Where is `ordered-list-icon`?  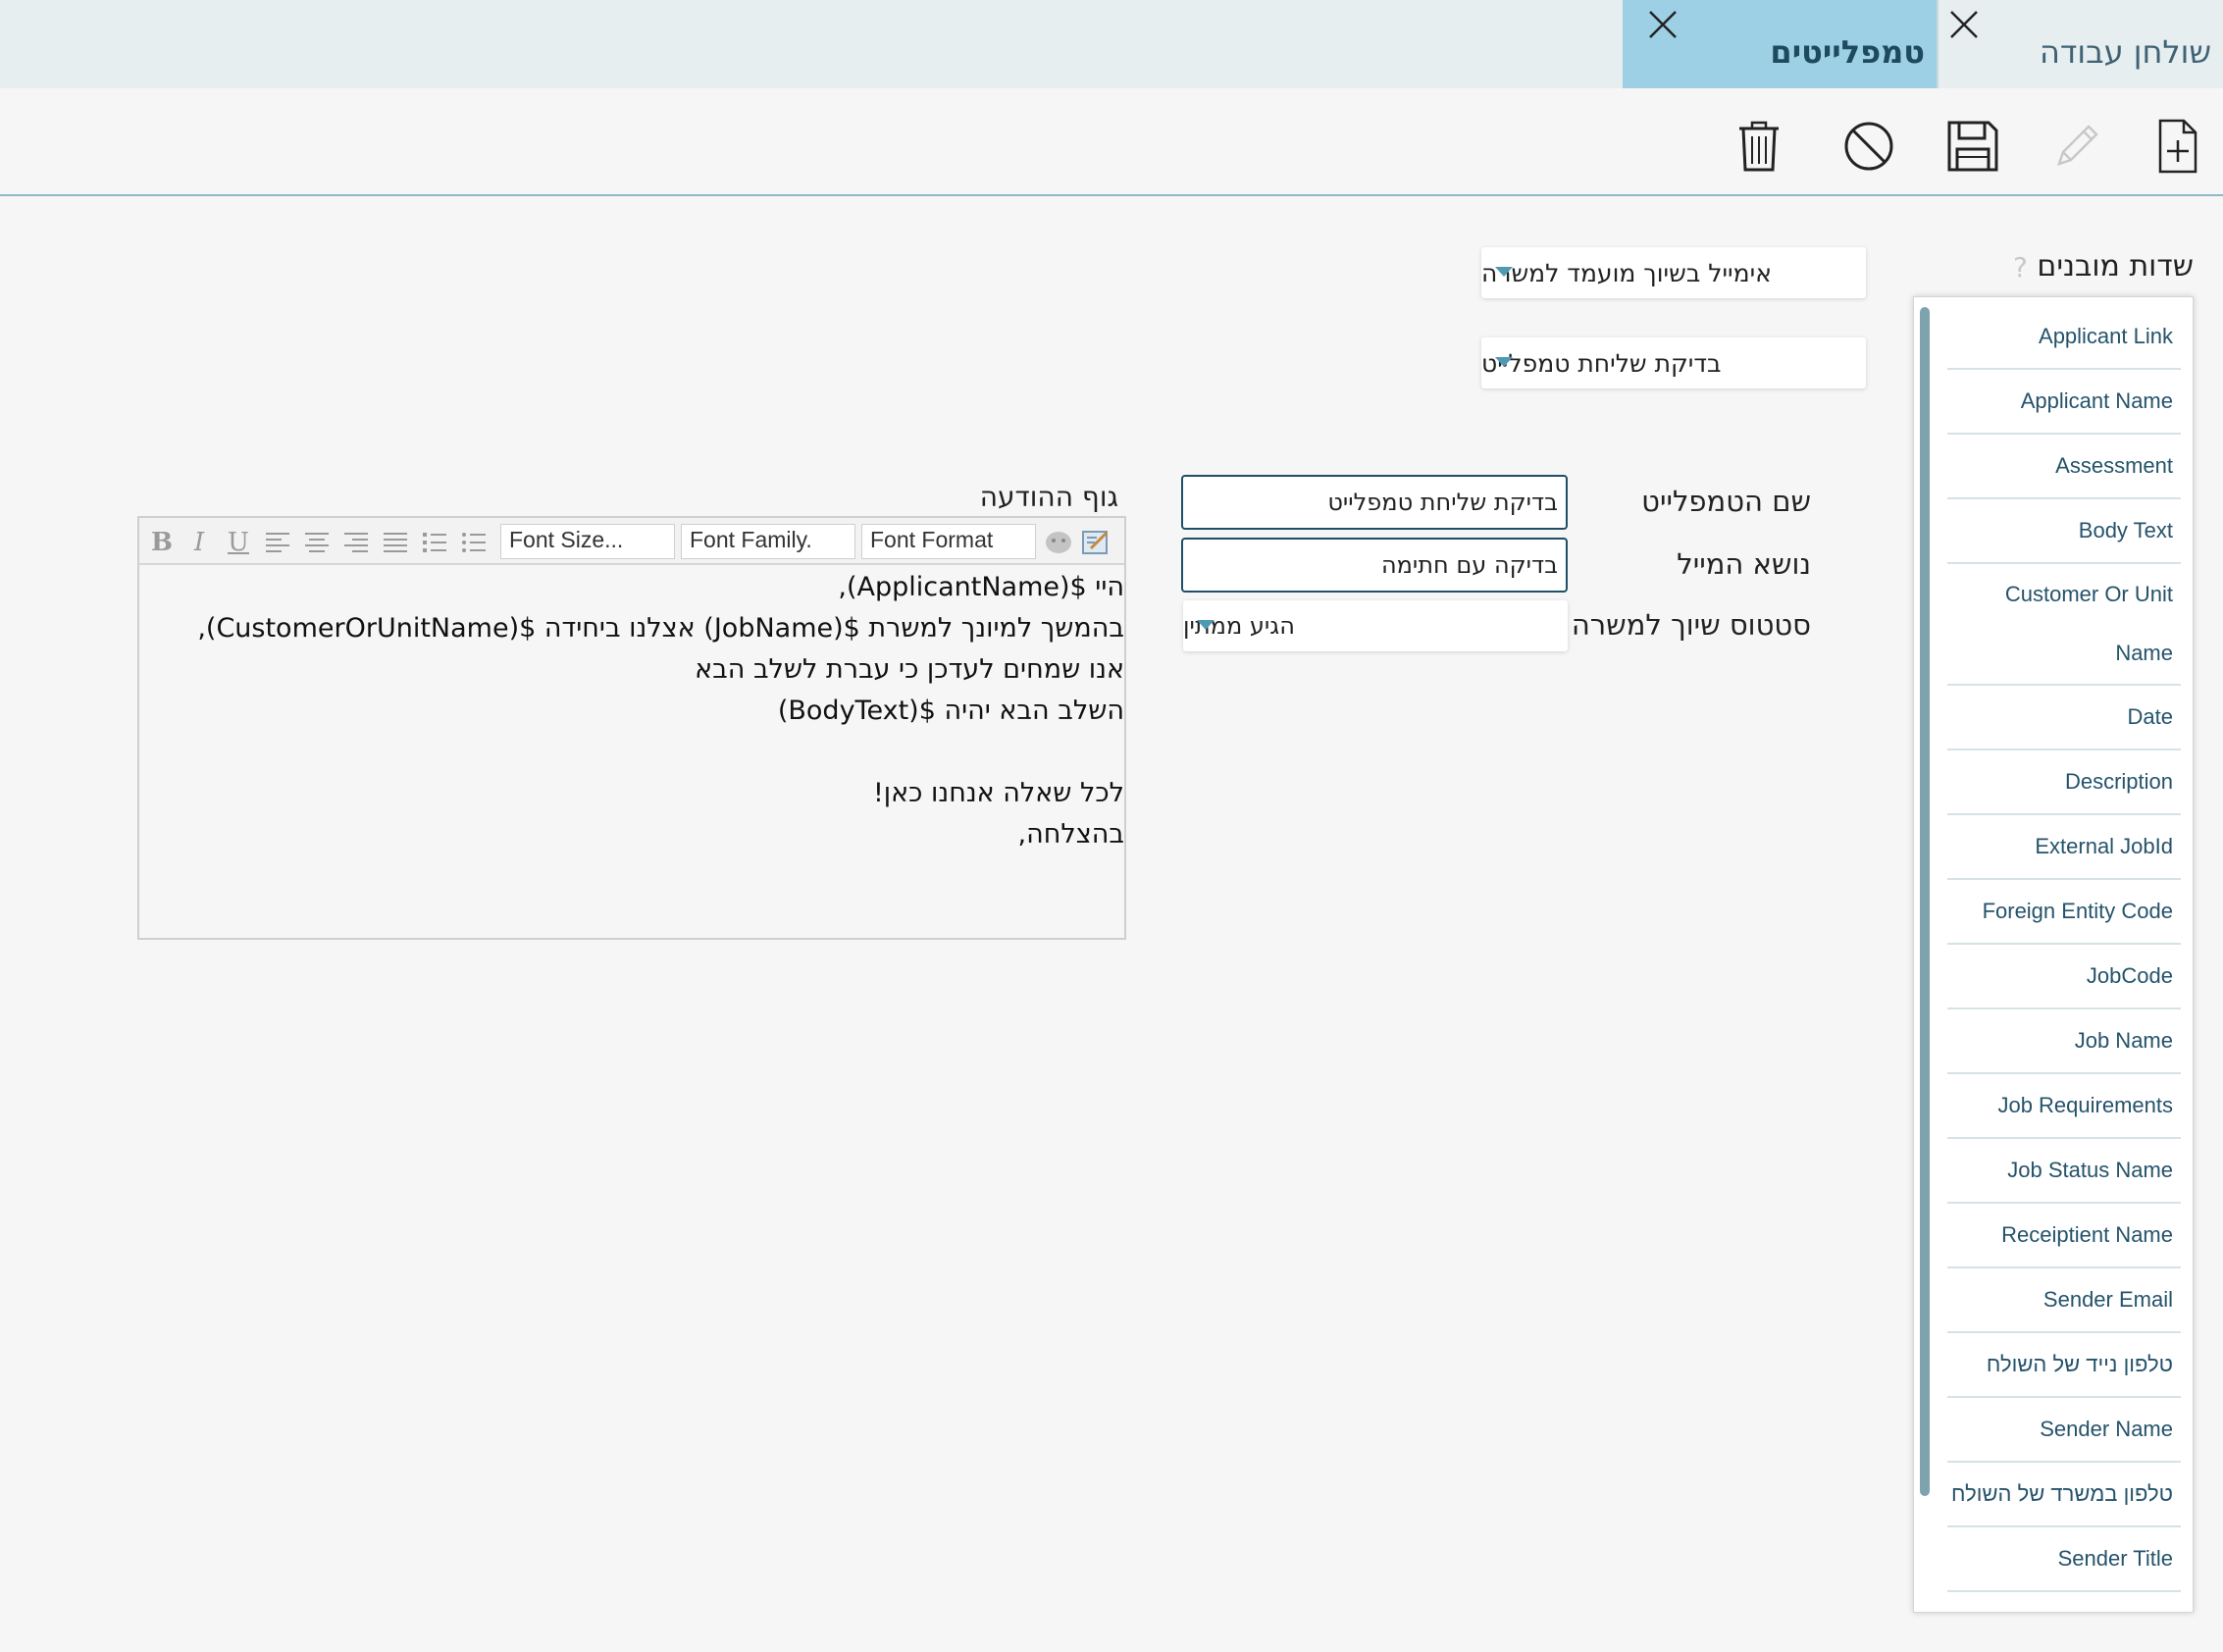 ordered-list-icon is located at coordinates (434, 542).